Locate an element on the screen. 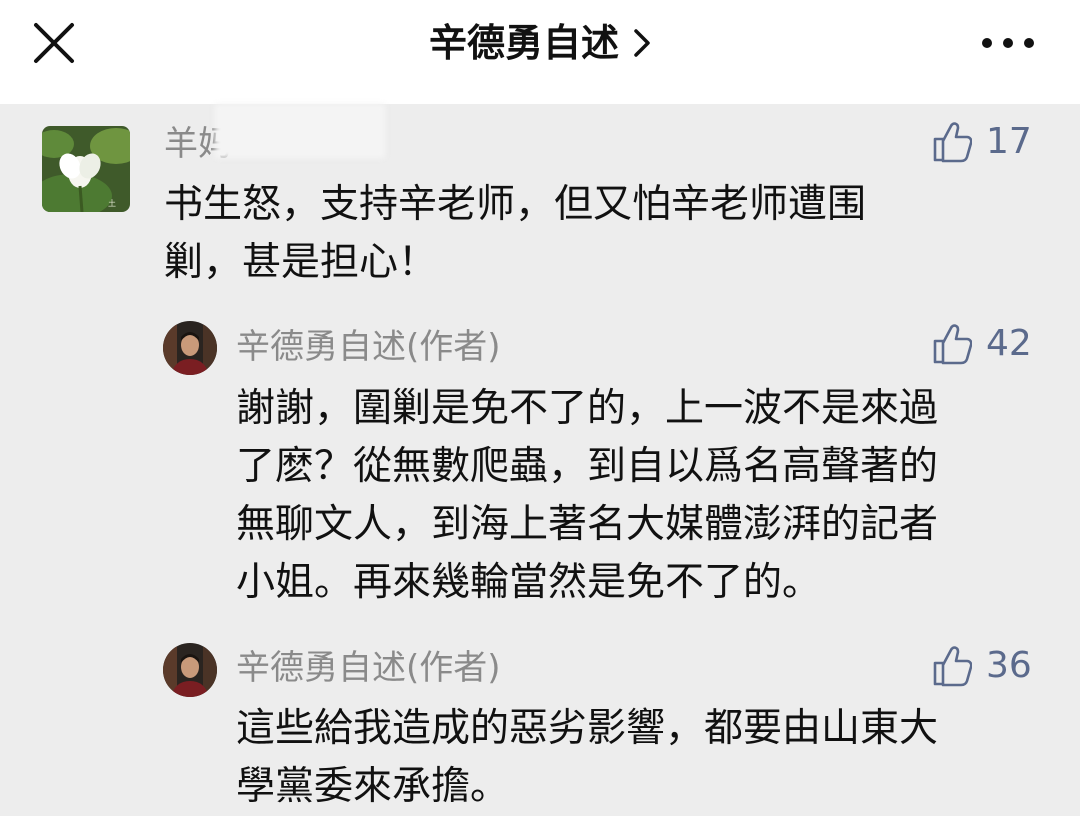  name-redaction is located at coordinates (300, 131).